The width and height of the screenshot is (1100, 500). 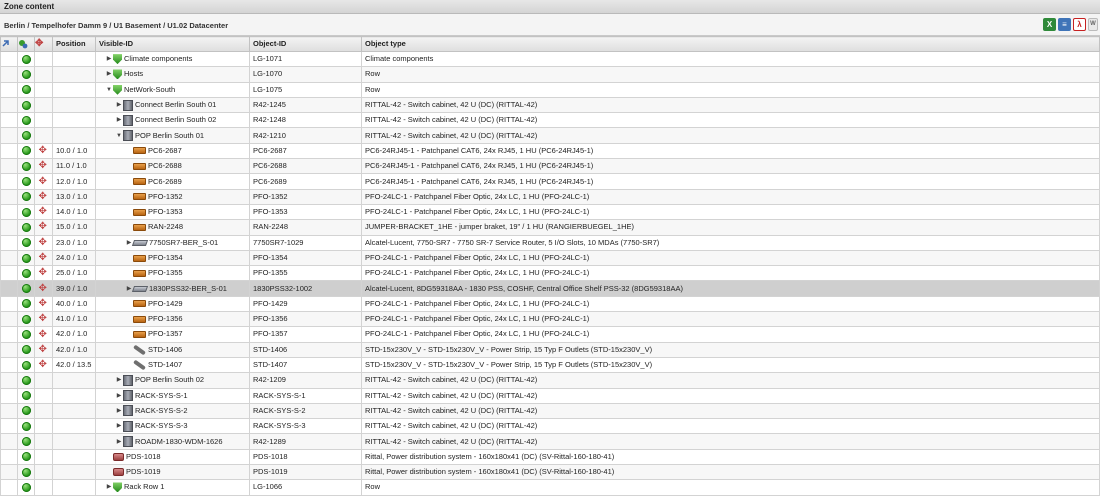 I want to click on visible-id-label: PDS-1019, so click(x=143, y=472).